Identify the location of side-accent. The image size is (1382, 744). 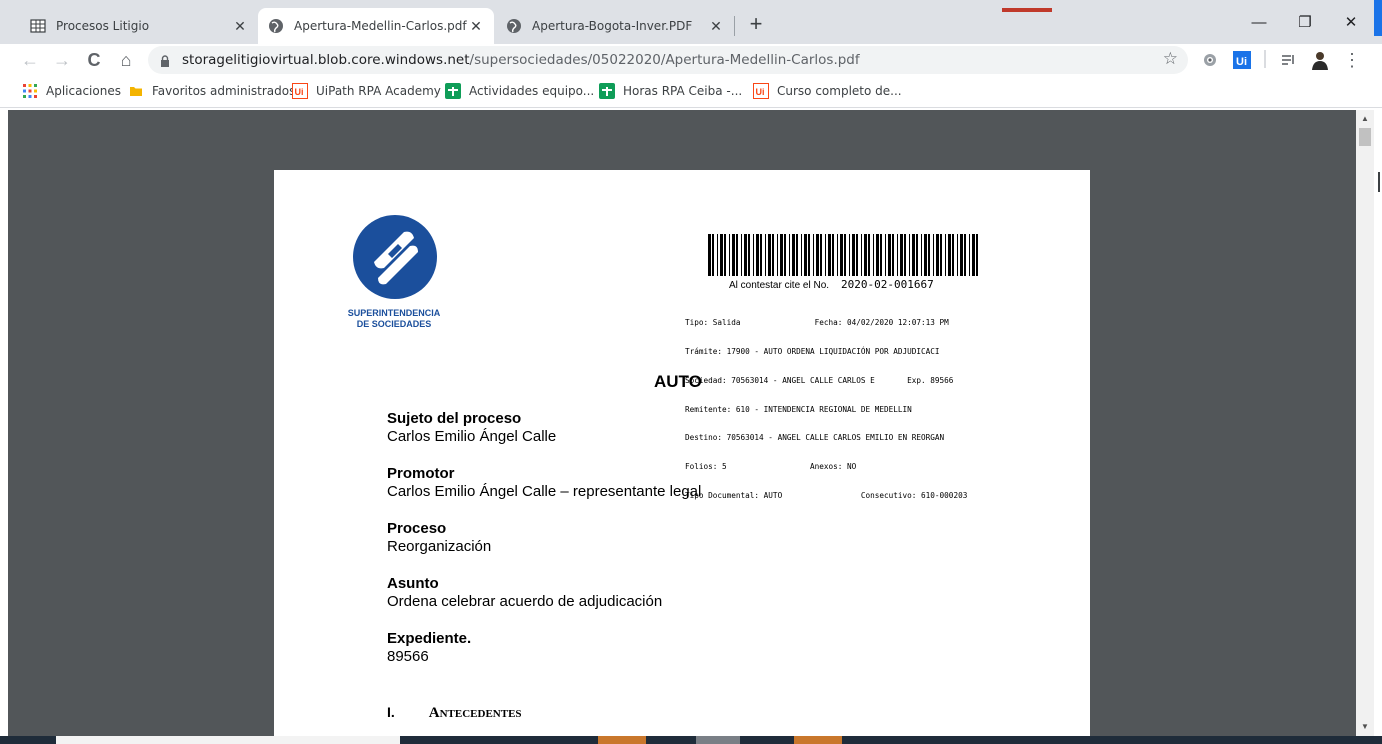
(1378, 18).